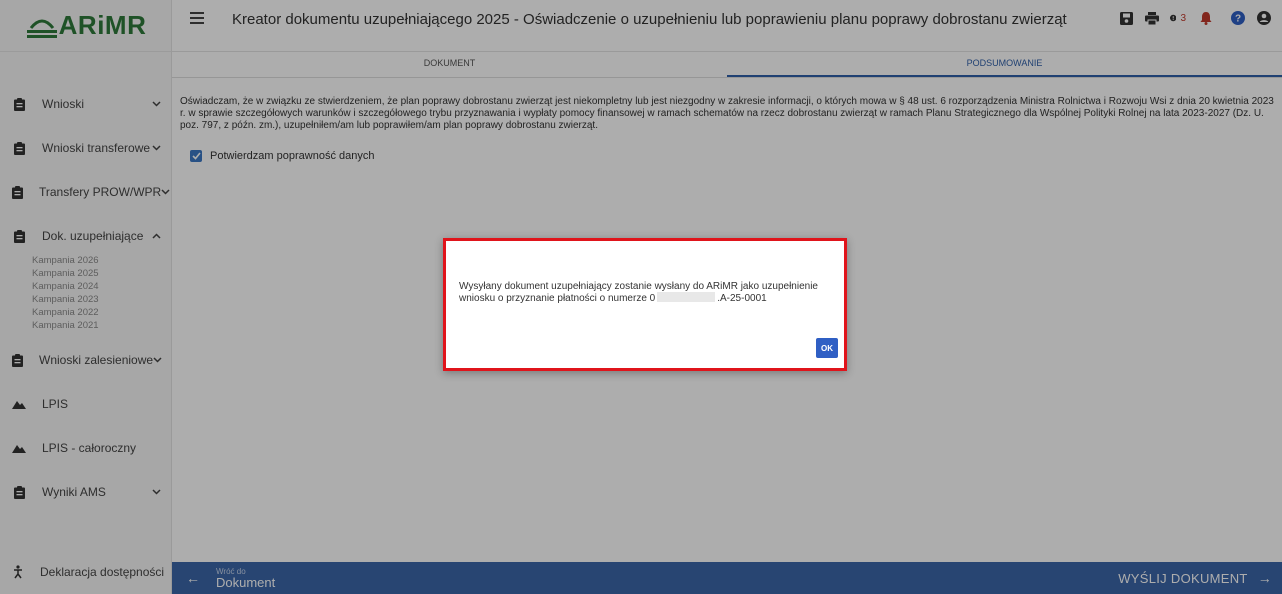  What do you see at coordinates (827, 348) in the screenshot?
I see `ok-button: OK` at bounding box center [827, 348].